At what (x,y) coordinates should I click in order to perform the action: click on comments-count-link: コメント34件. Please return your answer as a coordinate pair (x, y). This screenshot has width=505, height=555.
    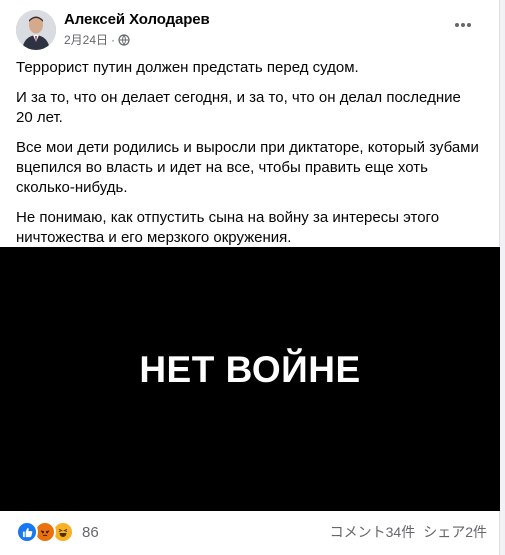
    Looking at the image, I should click on (373, 532).